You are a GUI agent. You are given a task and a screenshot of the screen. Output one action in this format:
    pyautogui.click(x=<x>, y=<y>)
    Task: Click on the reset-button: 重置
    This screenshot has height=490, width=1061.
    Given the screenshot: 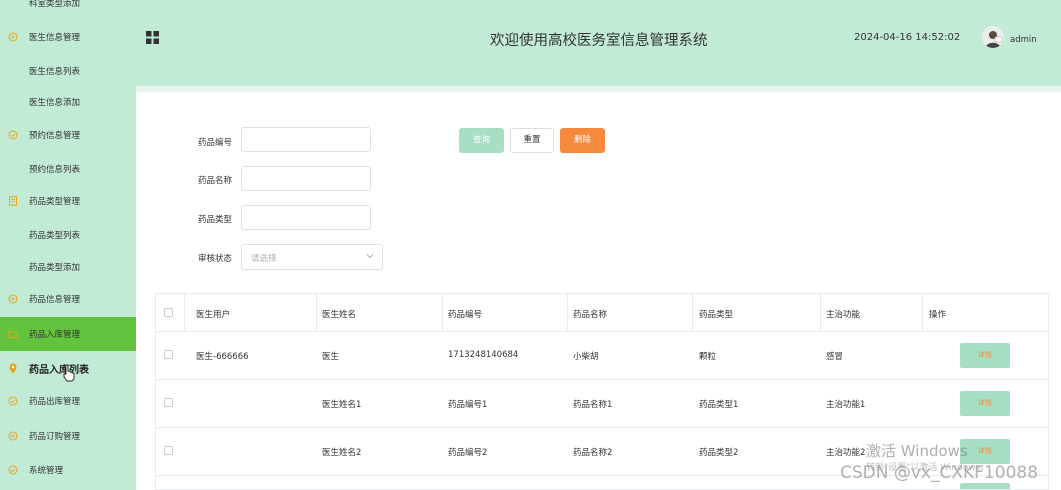 What is the action you would take?
    pyautogui.click(x=532, y=140)
    